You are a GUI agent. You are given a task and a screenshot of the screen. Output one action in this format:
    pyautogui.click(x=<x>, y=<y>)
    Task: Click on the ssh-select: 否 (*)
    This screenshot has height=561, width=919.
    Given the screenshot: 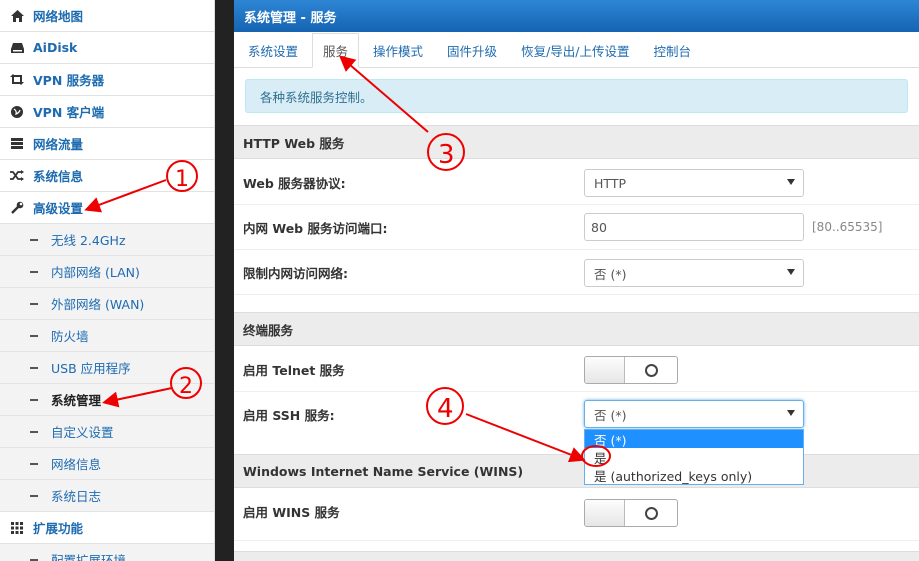 What is the action you would take?
    pyautogui.click(x=694, y=414)
    